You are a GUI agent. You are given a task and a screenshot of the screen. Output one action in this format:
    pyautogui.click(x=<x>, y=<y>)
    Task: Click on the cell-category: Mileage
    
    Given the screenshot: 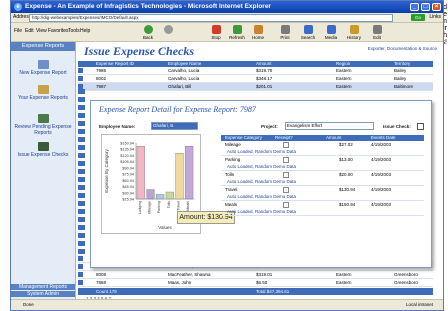 What is the action you would take?
    pyautogui.click(x=233, y=144)
    